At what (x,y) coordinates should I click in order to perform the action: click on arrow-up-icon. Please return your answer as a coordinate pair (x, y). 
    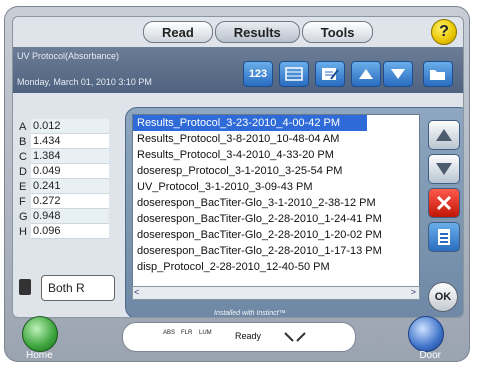
    Looking at the image, I should click on (366, 74).